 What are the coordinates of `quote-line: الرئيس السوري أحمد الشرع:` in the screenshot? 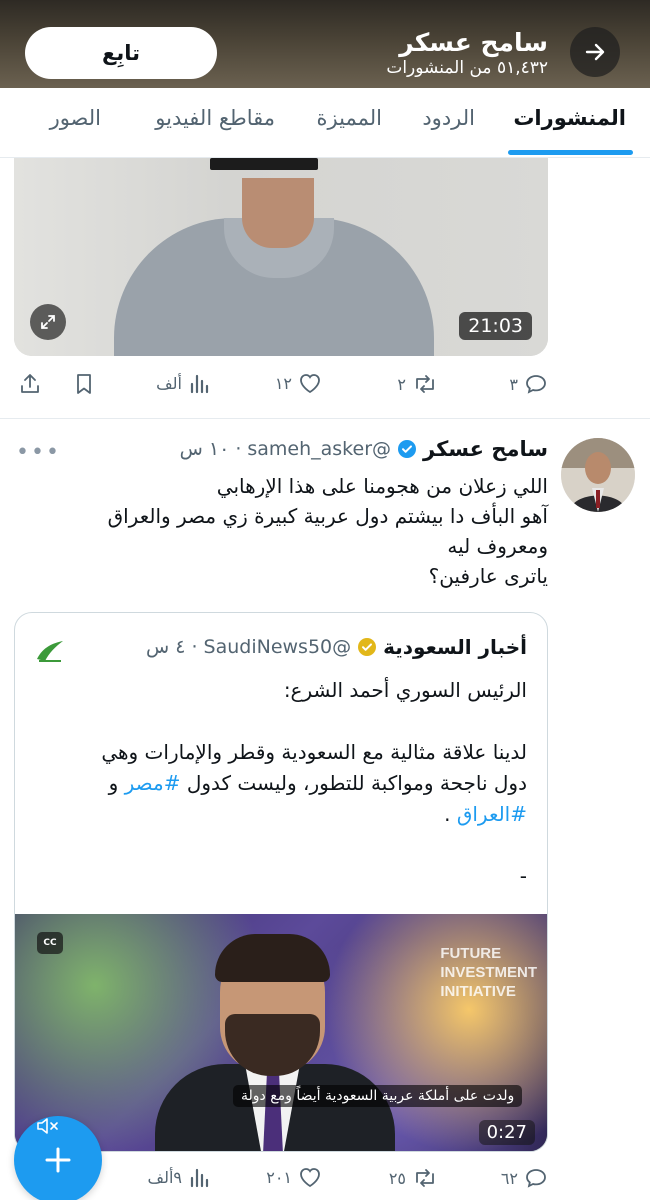 It's located at (405, 690).